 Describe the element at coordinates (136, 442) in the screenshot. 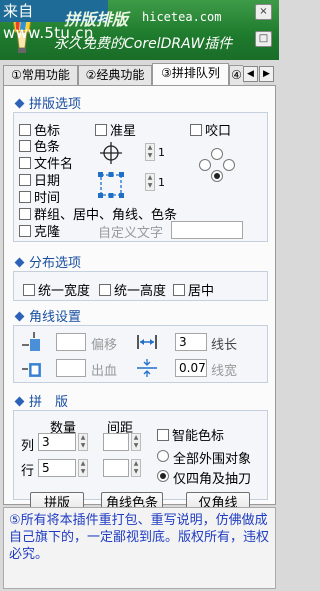

I see `column-spacing-spinner: ▲ ▼` at that location.